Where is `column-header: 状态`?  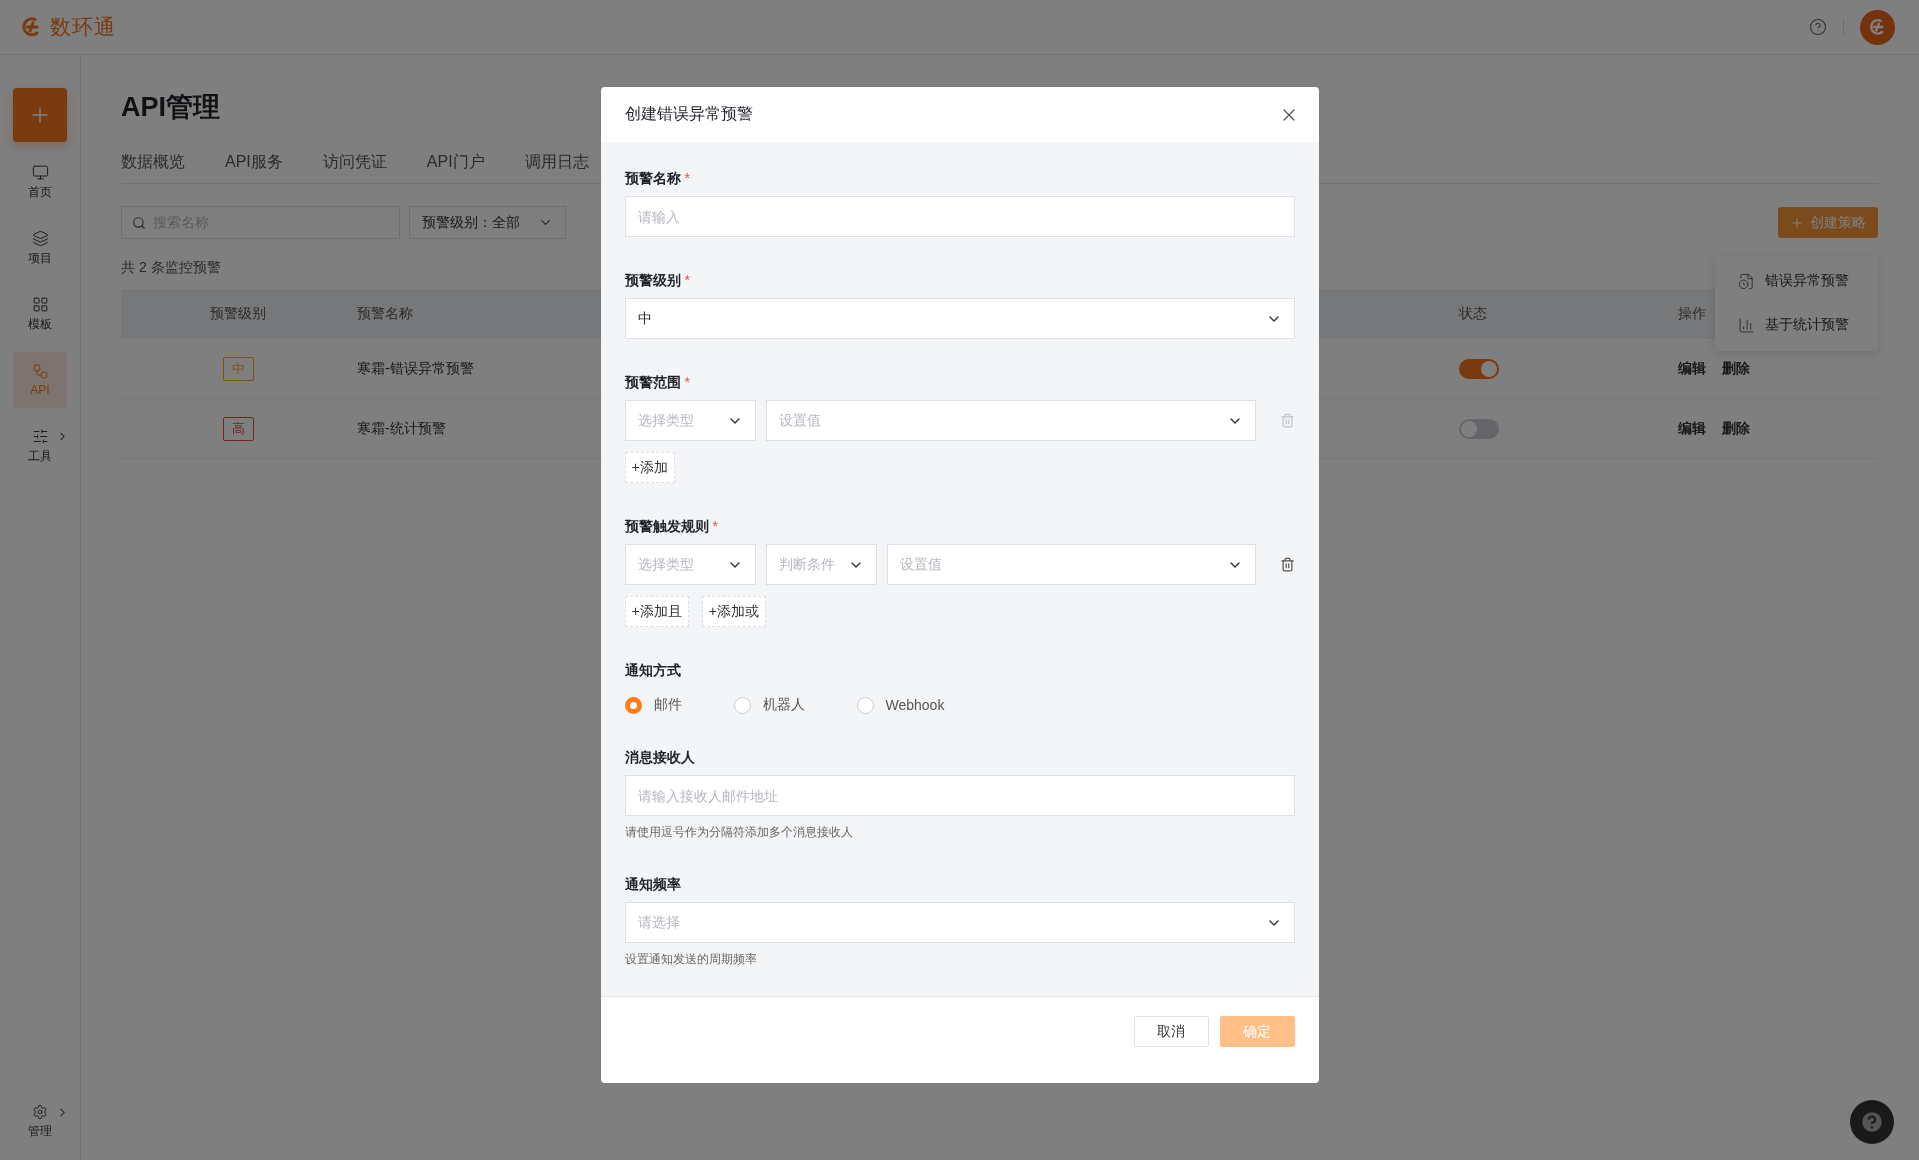 column-header: 状态 is located at coordinates (1473, 313).